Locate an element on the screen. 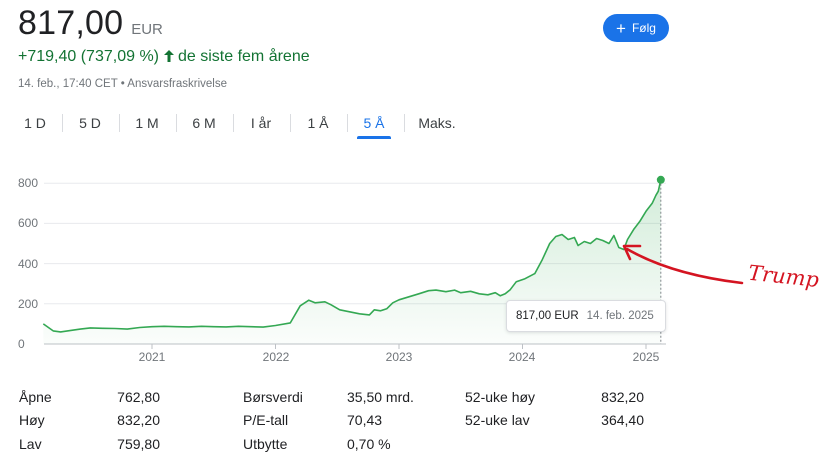 The height and width of the screenshot is (468, 835). stat-value-low: 759,80 is located at coordinates (138, 444).